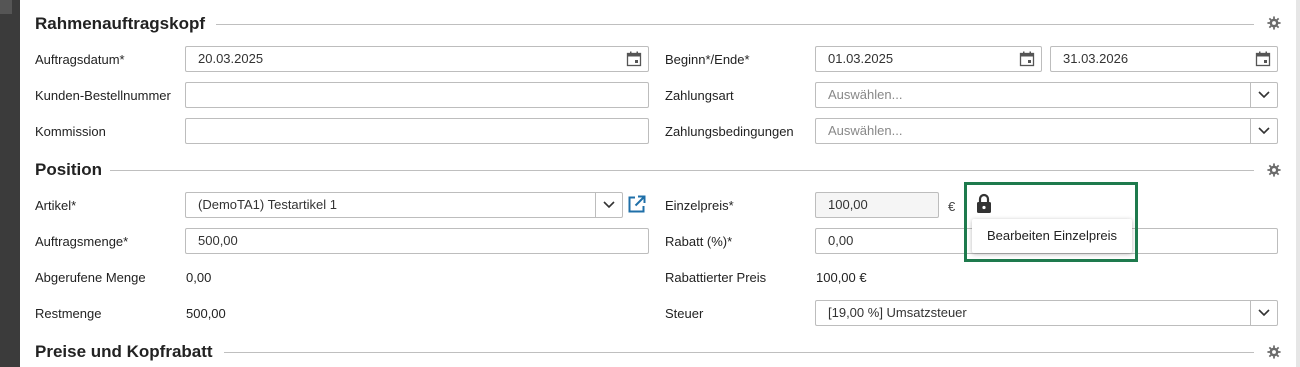 Image resolution: width=1300 pixels, height=367 pixels. What do you see at coordinates (267, 204) in the screenshot?
I see `article-value: (DemoTA1) Testartikel 1` at bounding box center [267, 204].